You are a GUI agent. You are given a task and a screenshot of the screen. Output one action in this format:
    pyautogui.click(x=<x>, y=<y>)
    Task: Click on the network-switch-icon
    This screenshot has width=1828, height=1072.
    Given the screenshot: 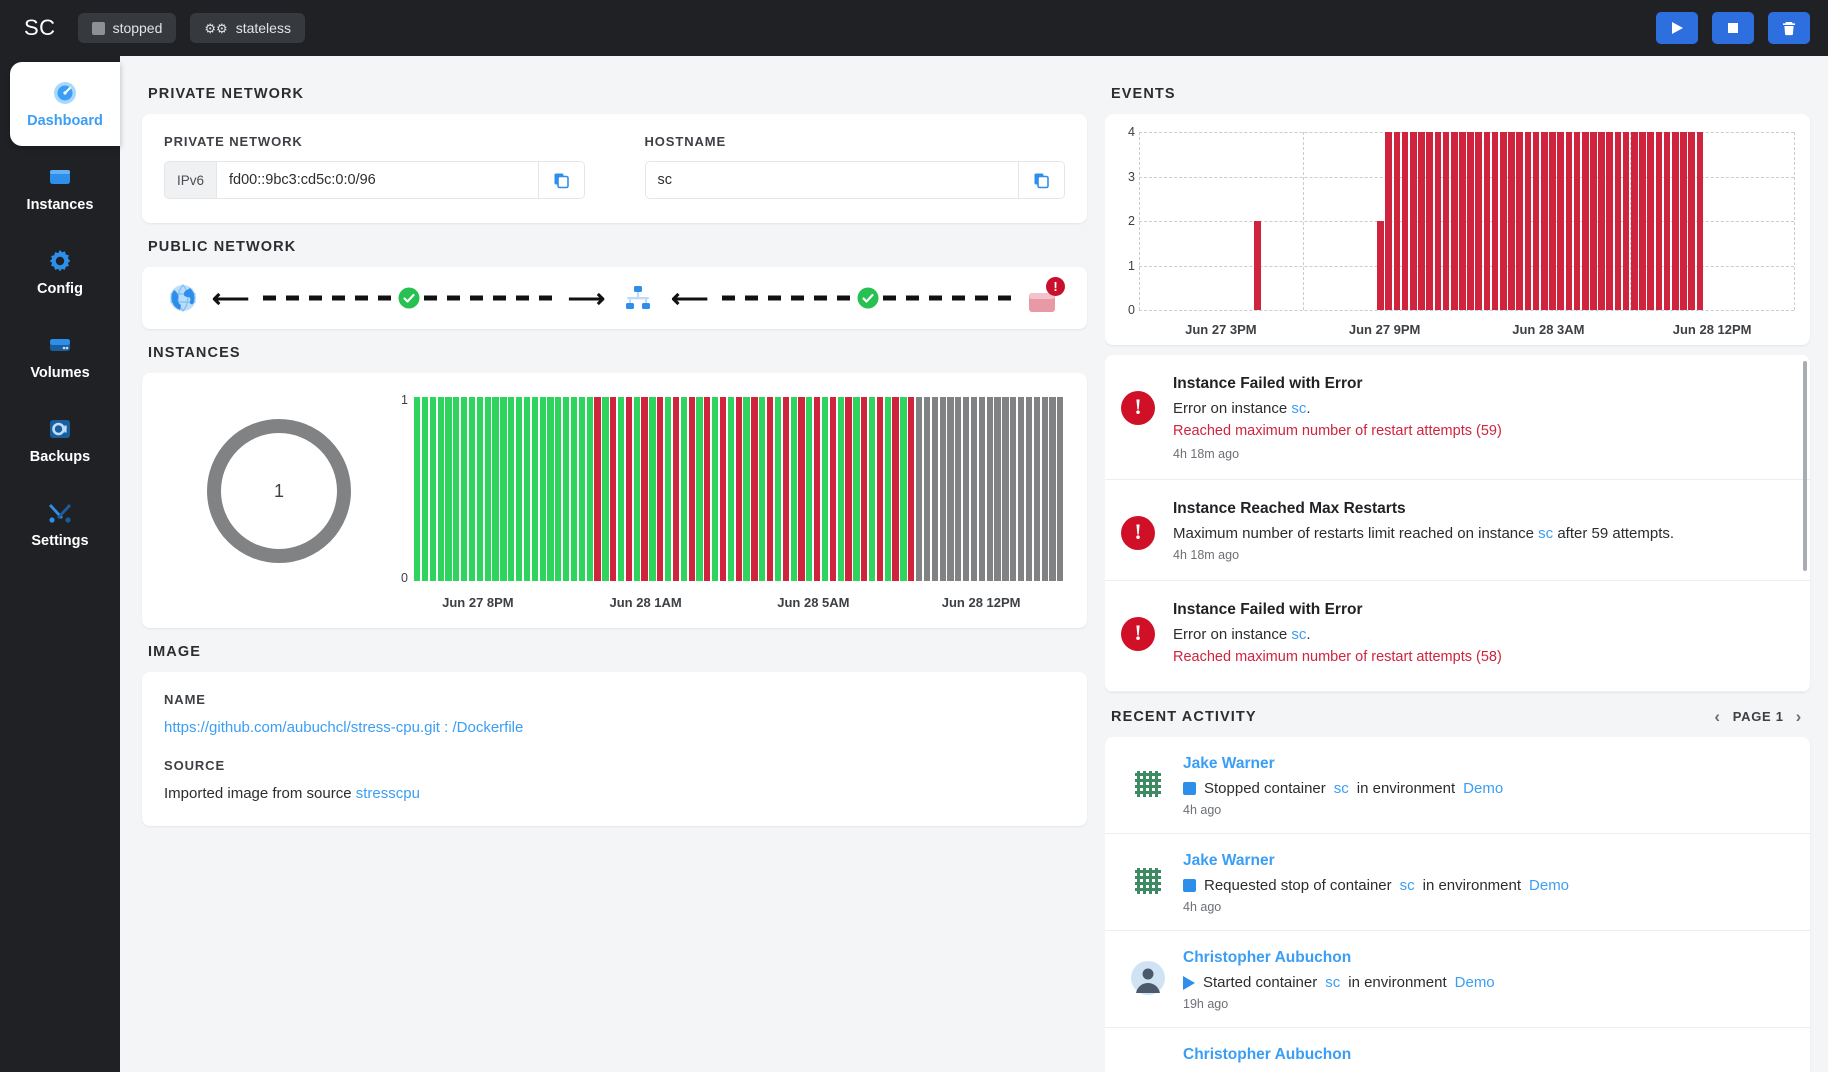 What is the action you would take?
    pyautogui.click(x=638, y=298)
    